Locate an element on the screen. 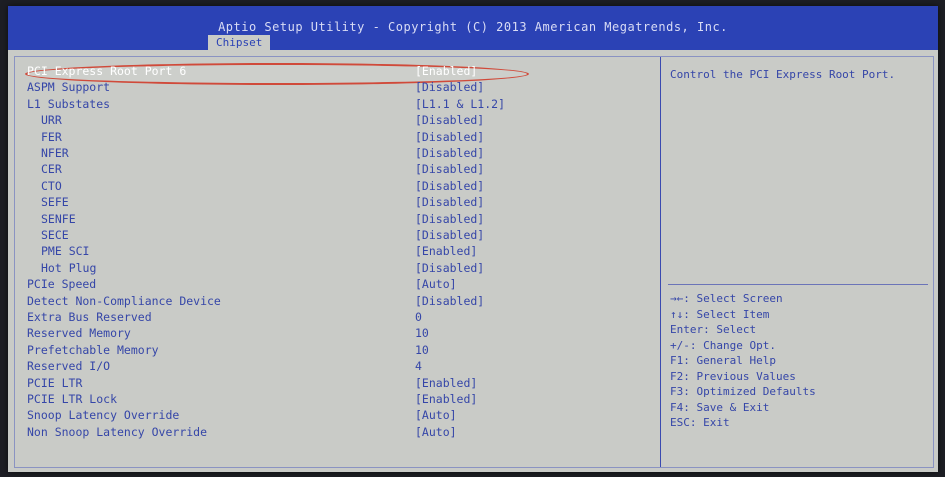 The height and width of the screenshot is (477, 945). setting-row: Non Snoop Latency Override [Auto] is located at coordinates (335, 432).